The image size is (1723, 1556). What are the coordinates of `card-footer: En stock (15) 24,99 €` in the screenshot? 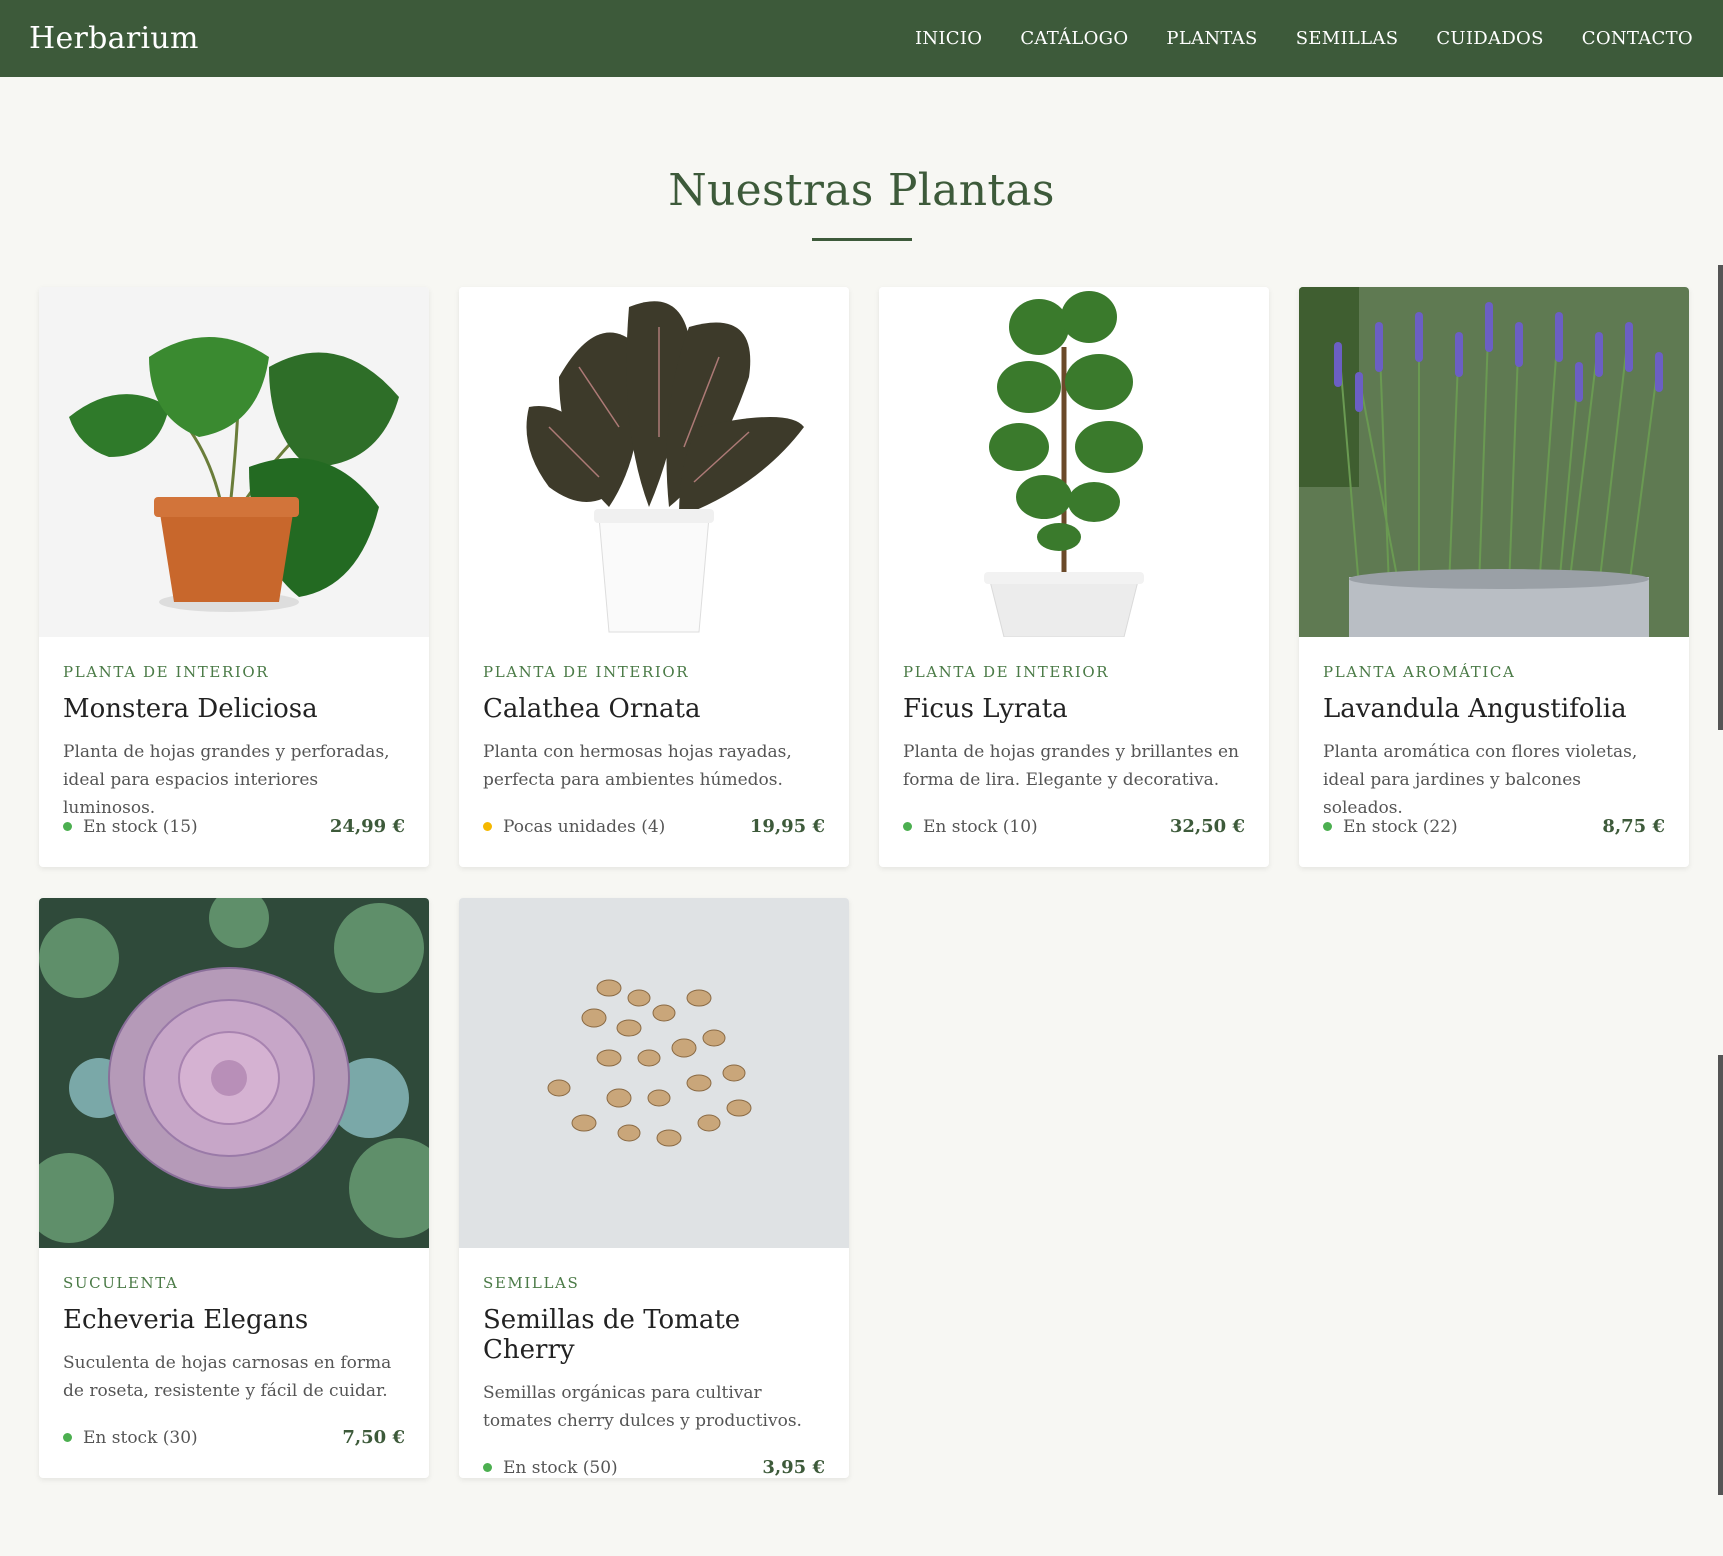 It's located at (234, 826).